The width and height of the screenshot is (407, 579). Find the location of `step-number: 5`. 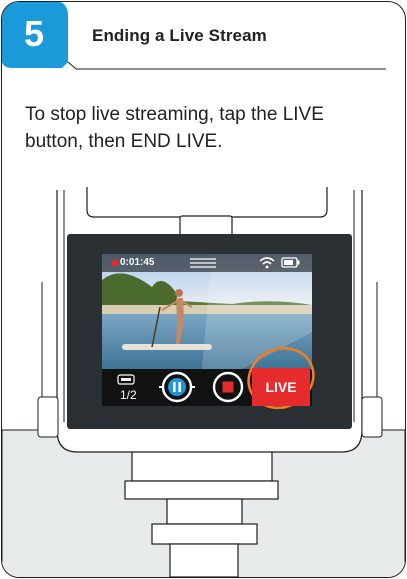

step-number: 5 is located at coordinates (34, 33).